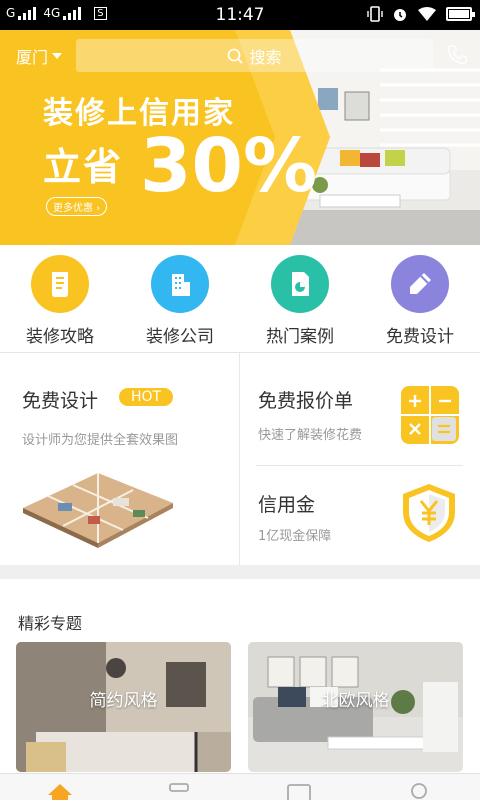  What do you see at coordinates (100, 440) in the screenshot?
I see `free-design-subtitle: 设计师为您提供全套效果图` at bounding box center [100, 440].